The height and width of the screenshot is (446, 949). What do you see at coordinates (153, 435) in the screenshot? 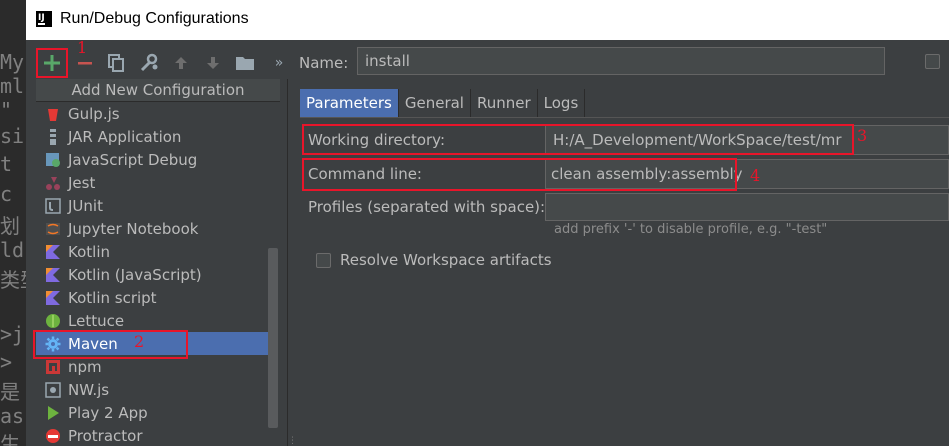
I see `tree-item-protractor: Protractor` at bounding box center [153, 435].